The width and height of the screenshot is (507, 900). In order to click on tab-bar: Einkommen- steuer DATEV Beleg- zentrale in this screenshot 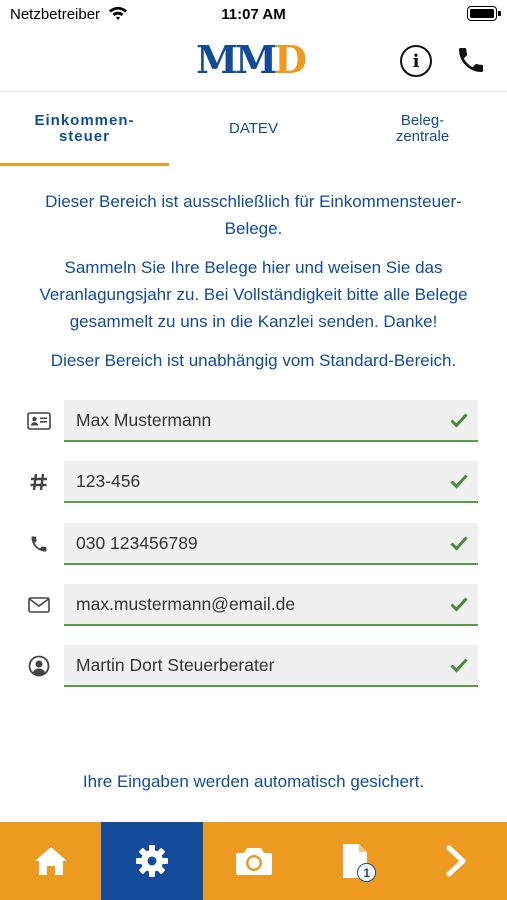, I will do `click(253, 129)`.